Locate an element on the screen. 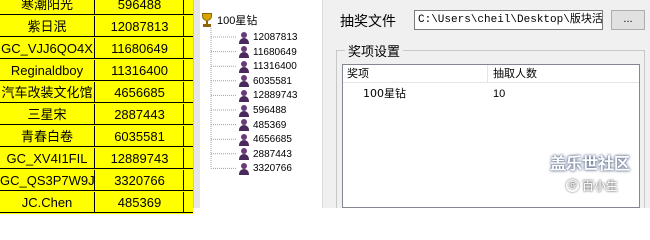 This screenshot has width=650, height=240. score-cell: 12889743 is located at coordinates (140, 158).